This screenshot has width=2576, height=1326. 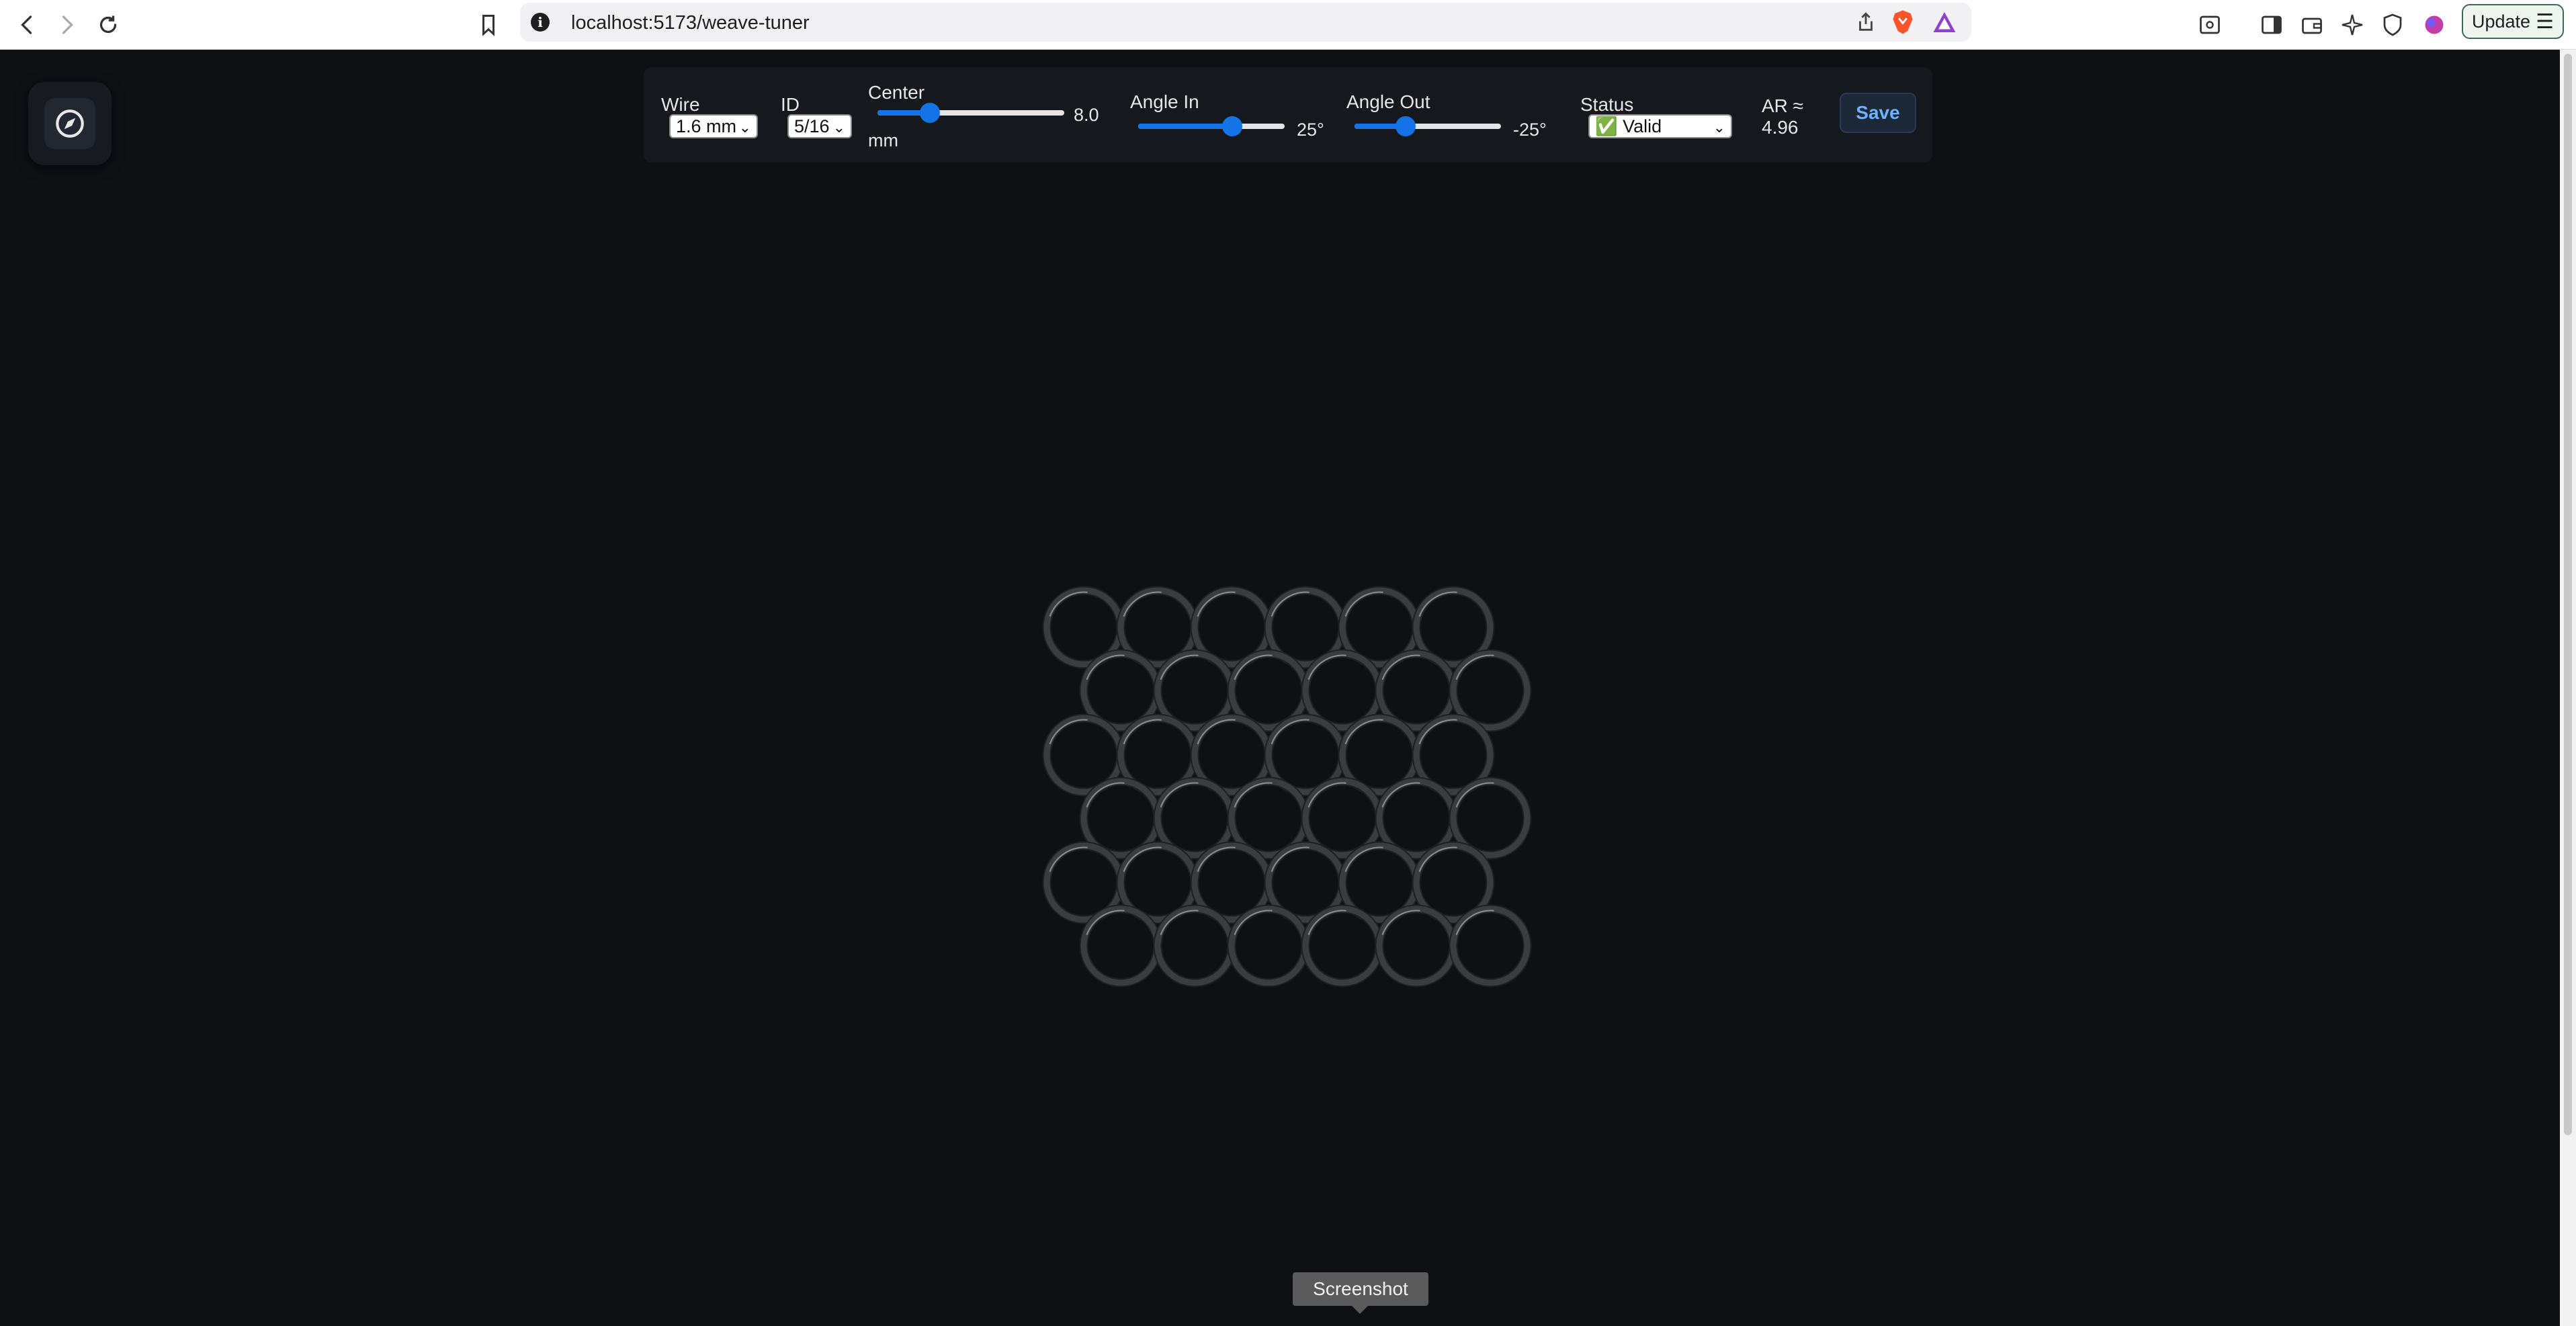 What do you see at coordinates (1164, 101) in the screenshot?
I see `angle-in-label: Angle In` at bounding box center [1164, 101].